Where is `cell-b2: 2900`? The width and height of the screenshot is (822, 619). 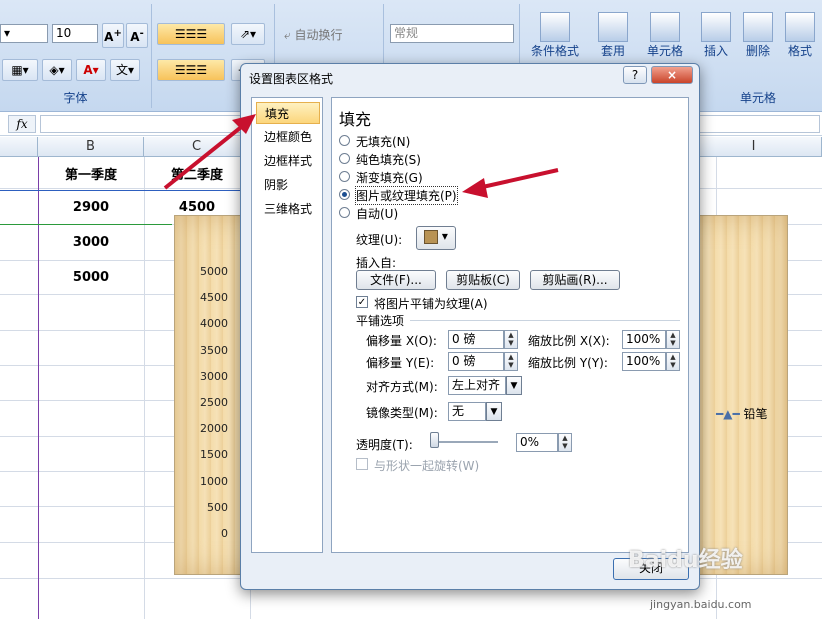
cell-b2: 2900 is located at coordinates (91, 207).